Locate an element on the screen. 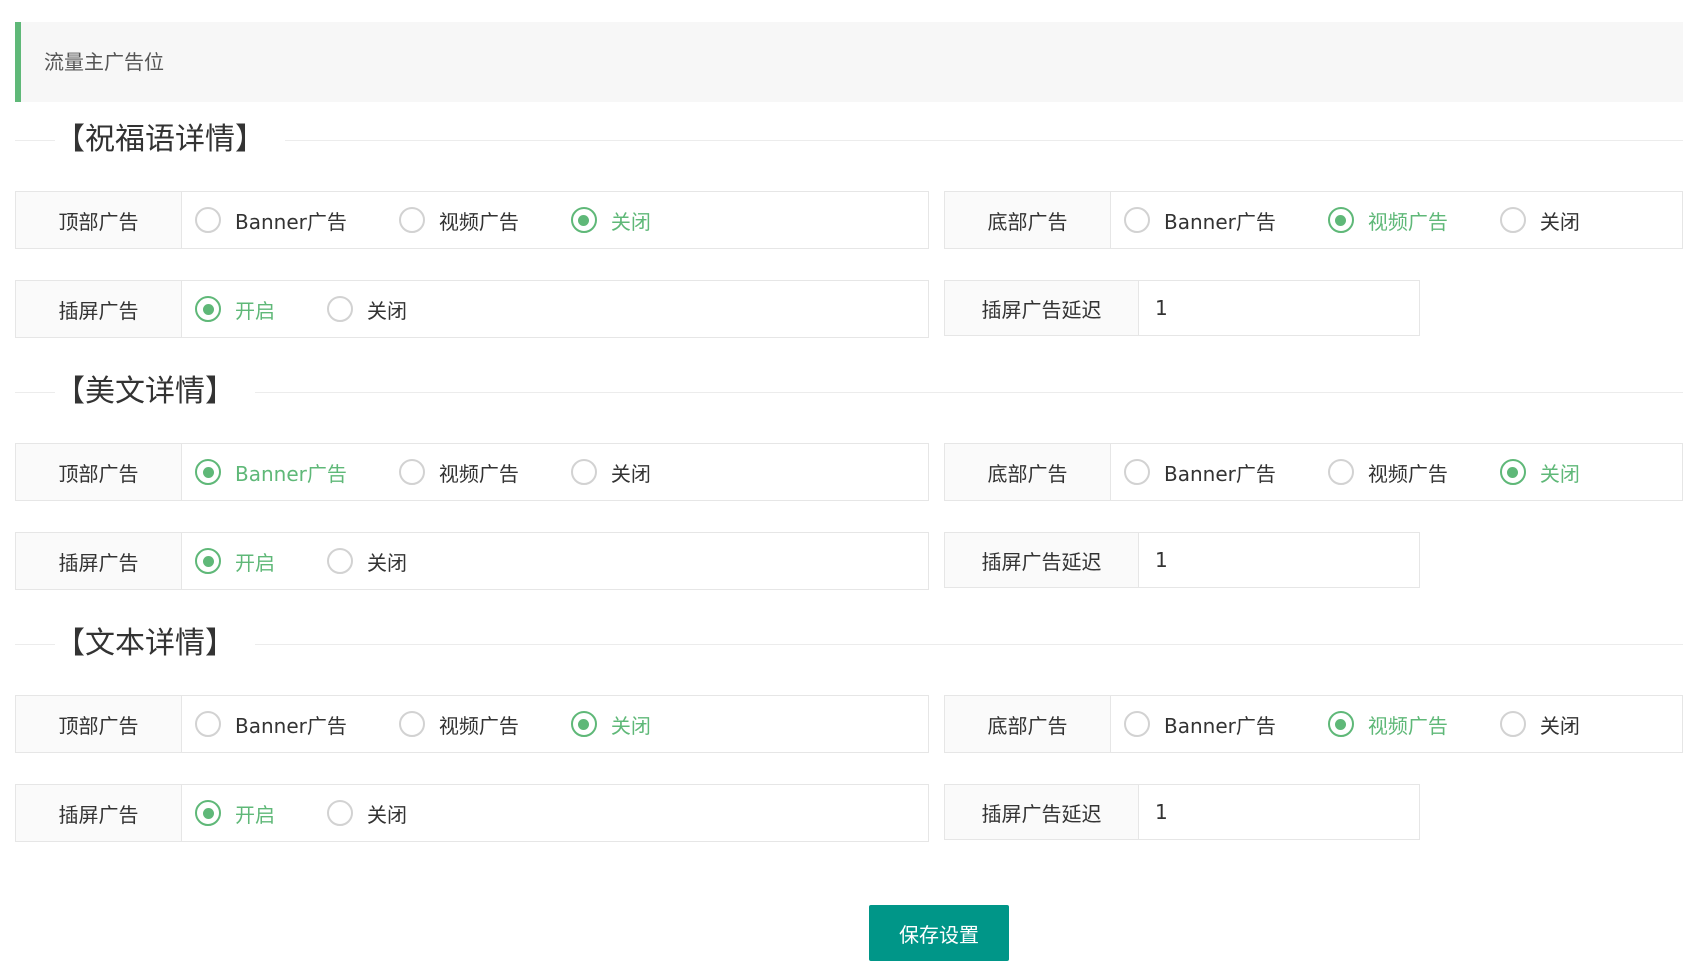 The height and width of the screenshot is (975, 1683). page-title: 流量主广告位 is located at coordinates (104, 62).